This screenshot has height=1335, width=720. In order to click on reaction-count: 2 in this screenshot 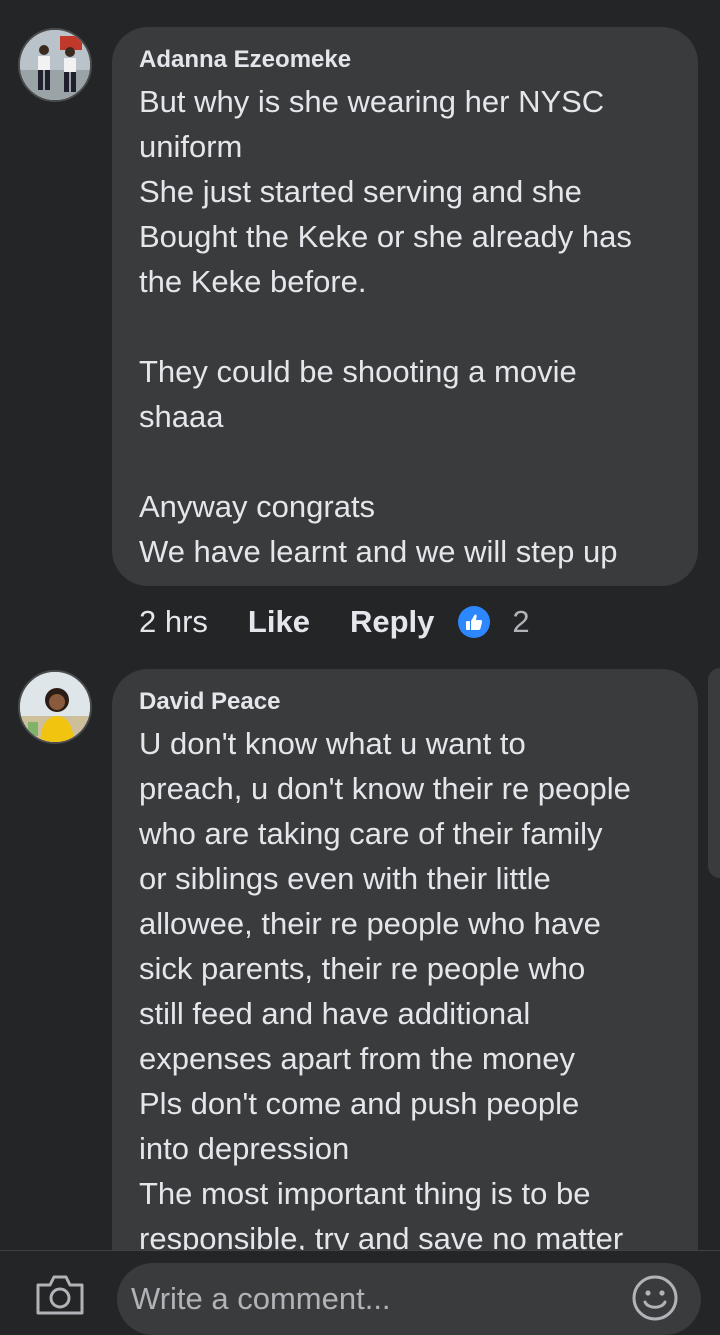, I will do `click(520, 622)`.